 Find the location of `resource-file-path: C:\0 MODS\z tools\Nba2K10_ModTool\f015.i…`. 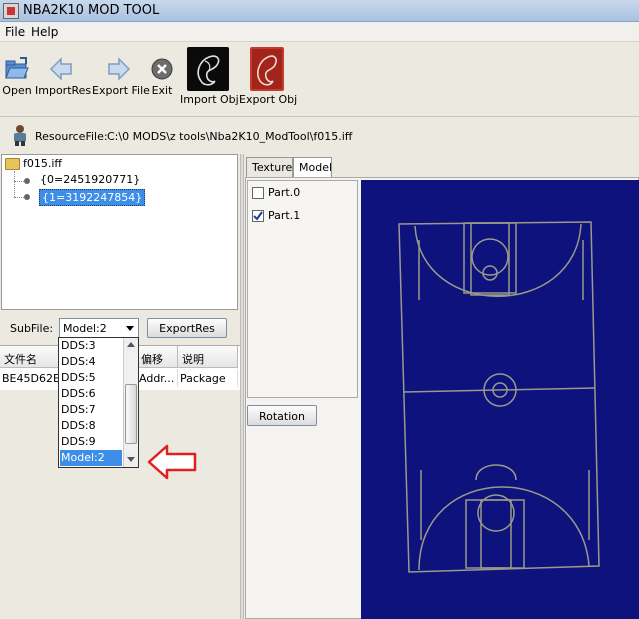

resource-file-path: C:\0 MODS\z tools\Nba2K10_ModTool\f015.i… is located at coordinates (230, 136).